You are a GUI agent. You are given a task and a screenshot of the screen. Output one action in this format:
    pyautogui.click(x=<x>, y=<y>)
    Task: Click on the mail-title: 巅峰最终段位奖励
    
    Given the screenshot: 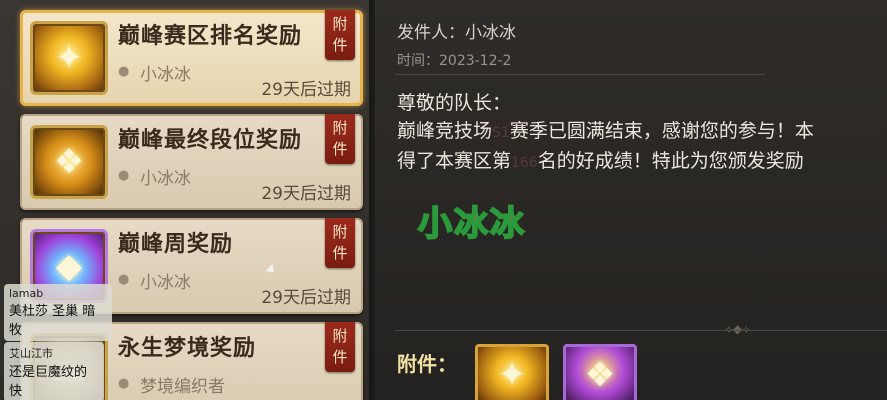 What is the action you would take?
    pyautogui.click(x=210, y=140)
    